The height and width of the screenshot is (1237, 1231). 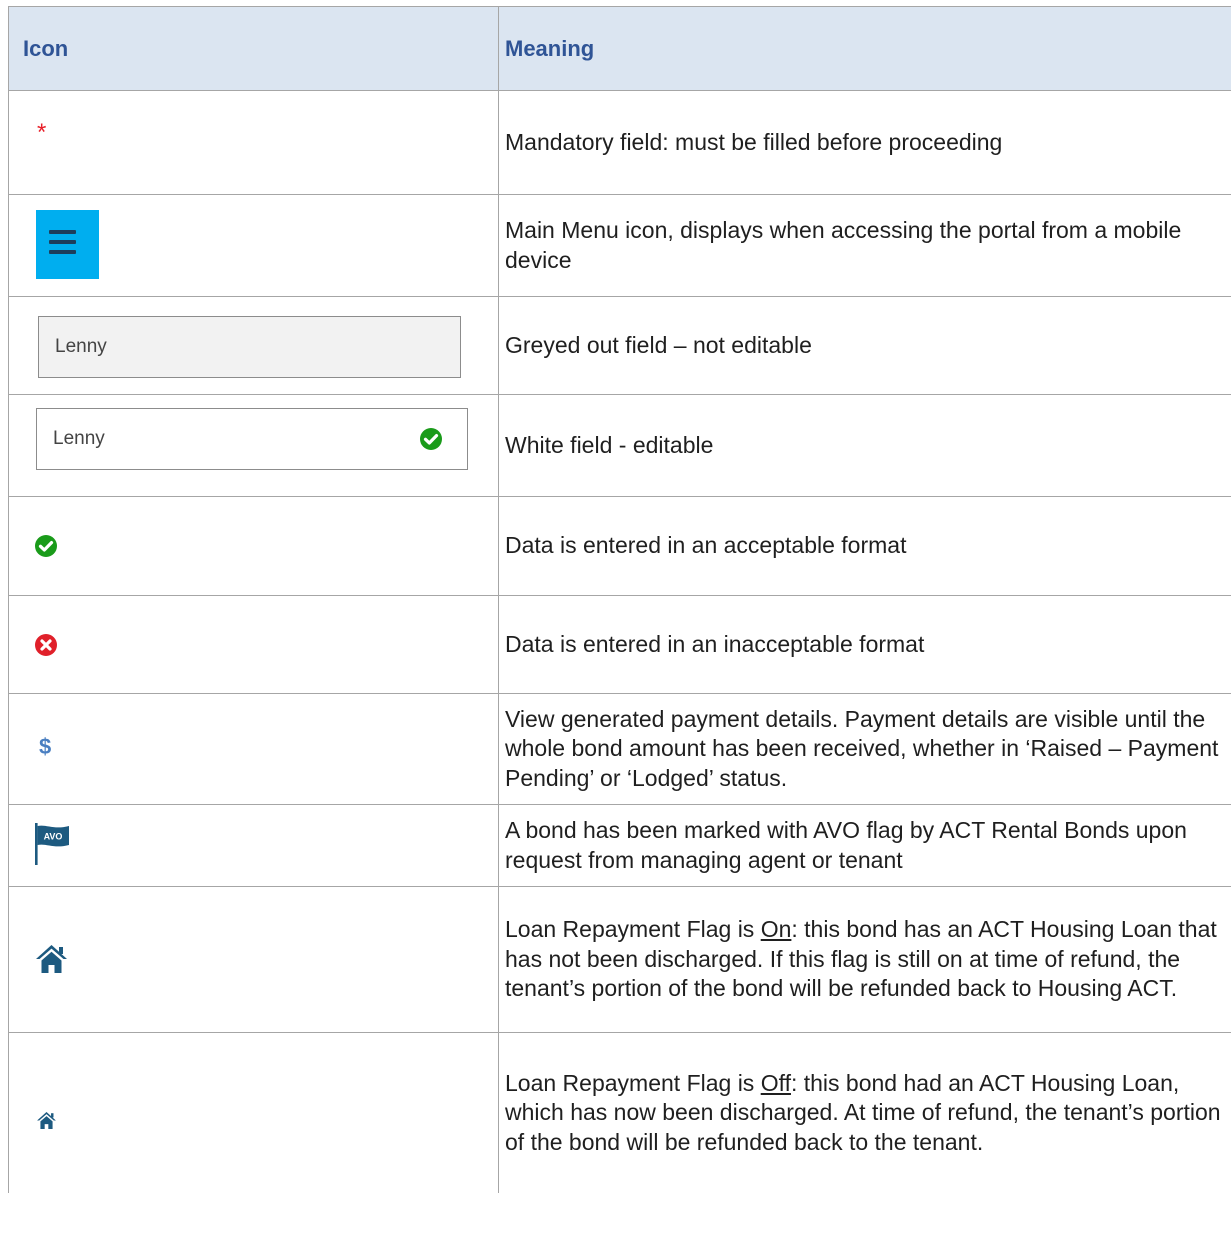 I want to click on icon-cell: $, so click(x=253, y=749).